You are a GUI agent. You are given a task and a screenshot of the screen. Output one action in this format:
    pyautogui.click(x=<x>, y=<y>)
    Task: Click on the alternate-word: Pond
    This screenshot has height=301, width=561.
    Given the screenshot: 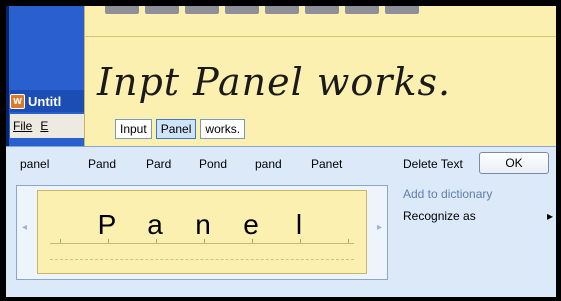 What is the action you would take?
    pyautogui.click(x=213, y=164)
    